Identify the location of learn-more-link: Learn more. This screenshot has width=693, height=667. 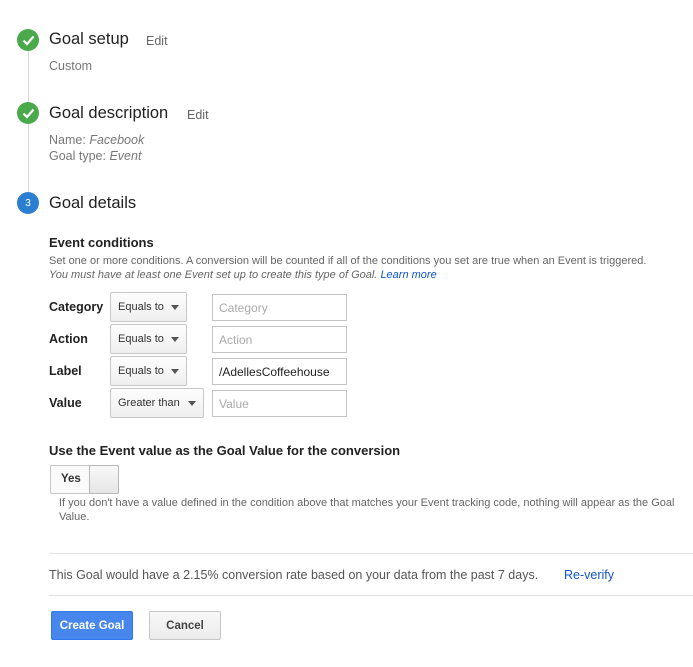
(408, 275).